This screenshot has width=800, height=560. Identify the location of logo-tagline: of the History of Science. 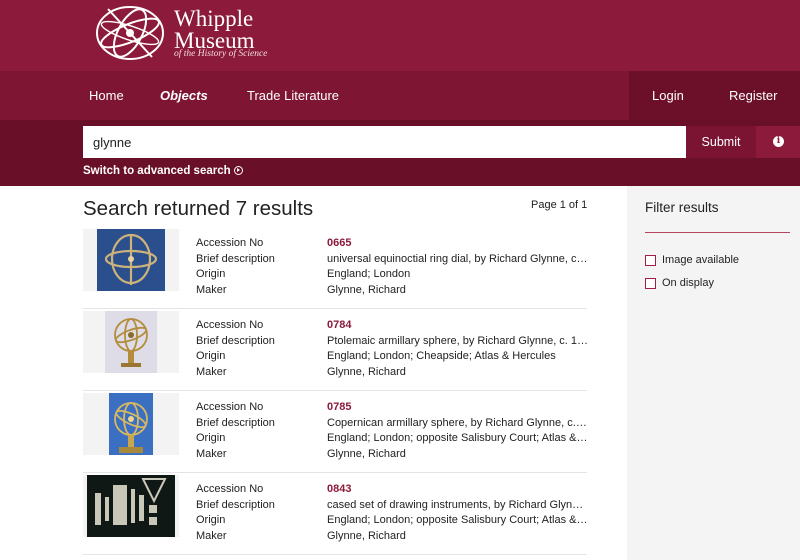
(221, 54).